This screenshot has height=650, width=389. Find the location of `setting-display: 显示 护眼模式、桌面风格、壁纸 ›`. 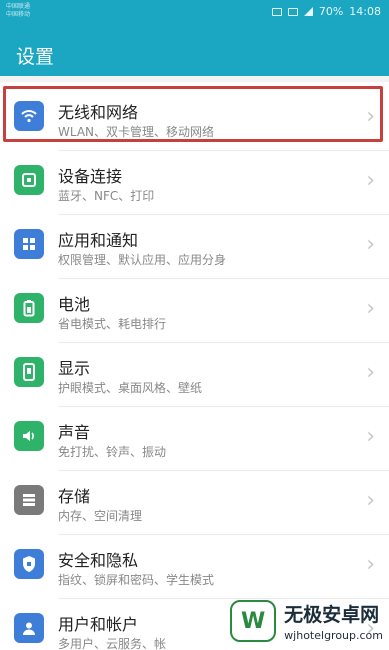

setting-display: 显示 护眼模式、桌面风格、壁纸 › is located at coordinates (194, 375).